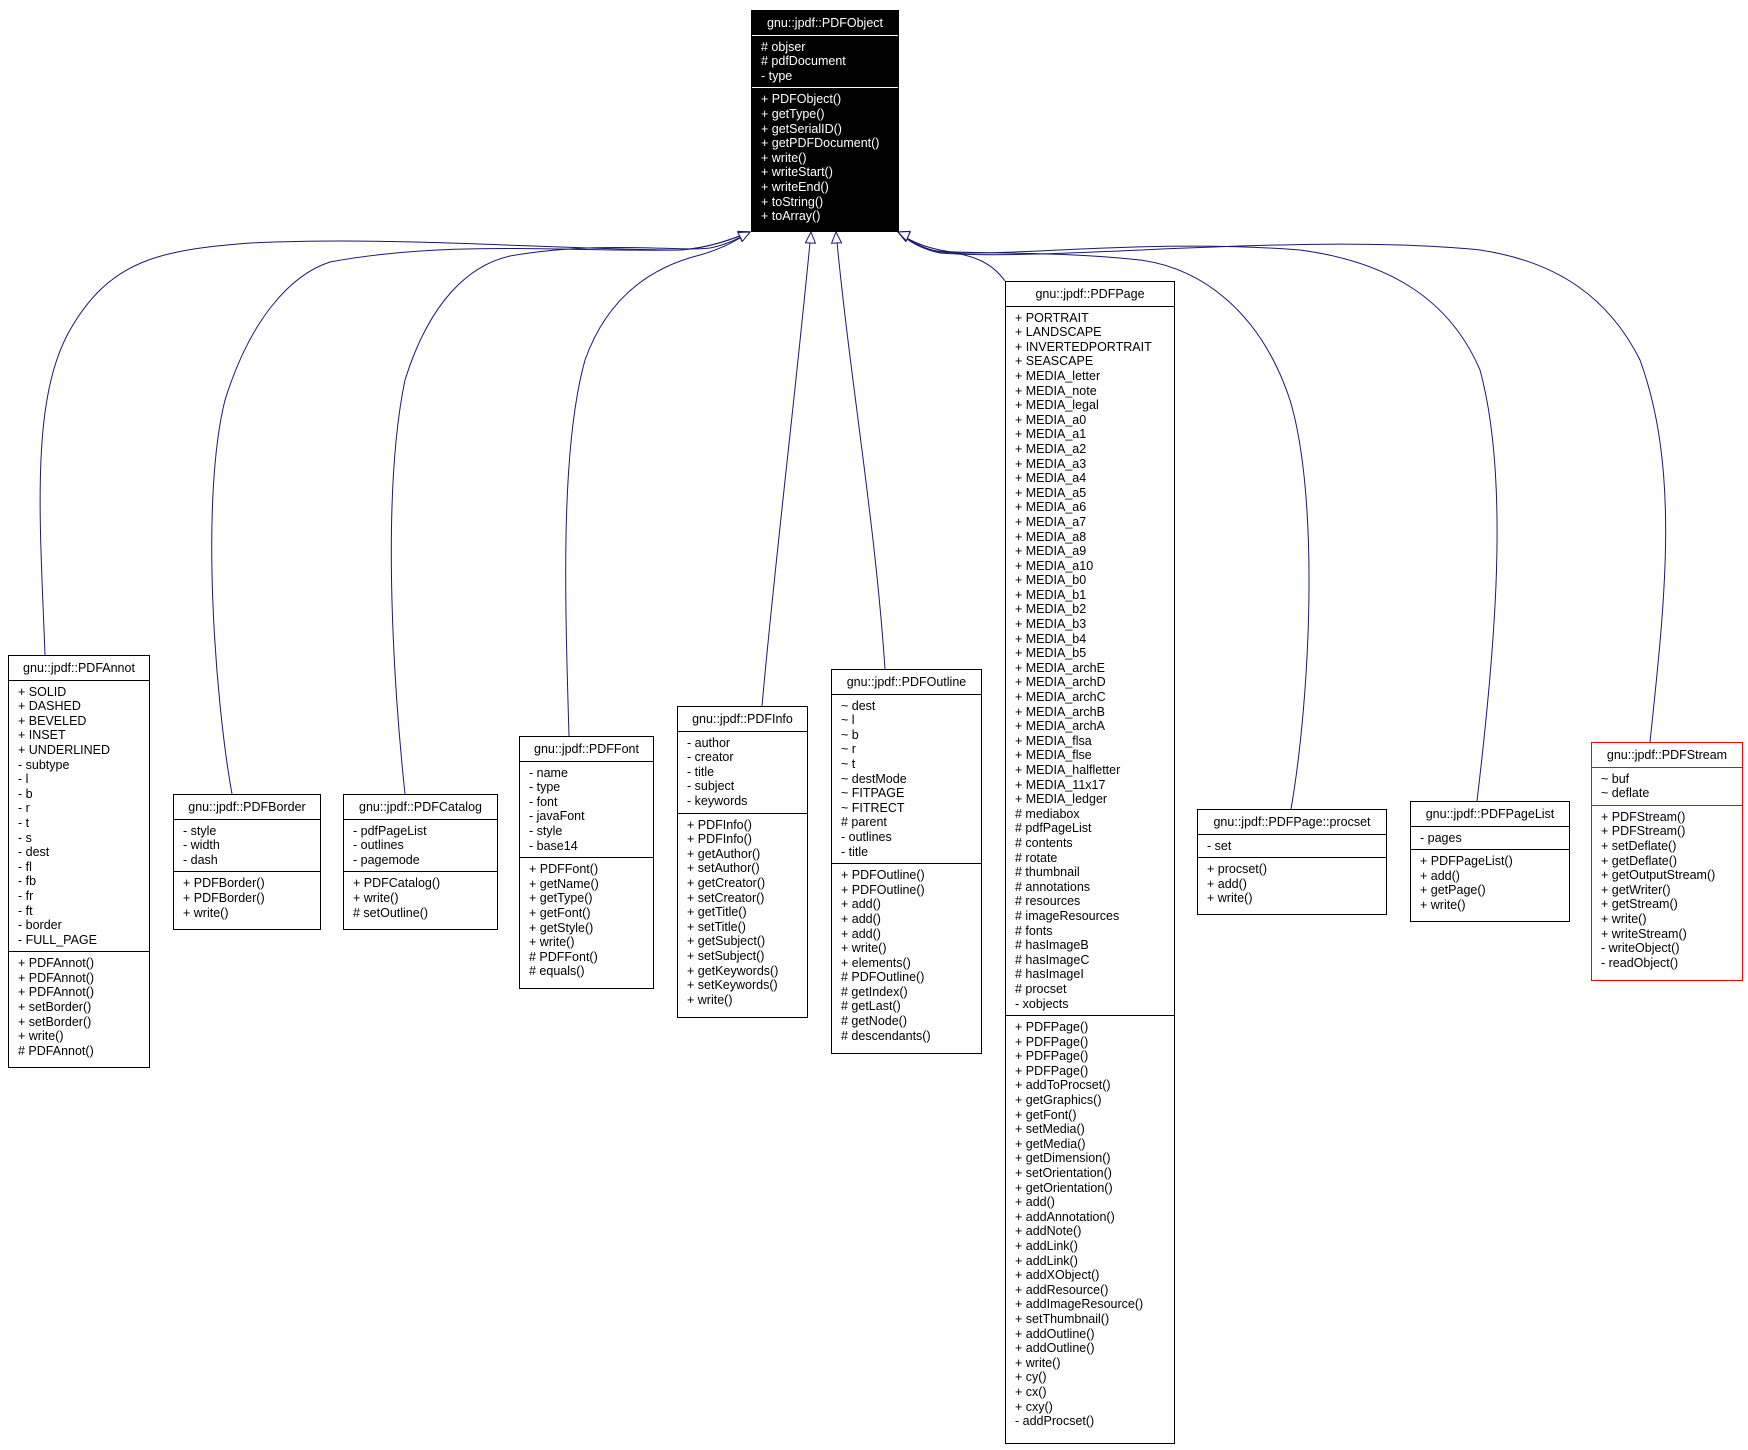  What do you see at coordinates (1051, 521) in the screenshot?
I see `class-attribute: + MEDIA_a7` at bounding box center [1051, 521].